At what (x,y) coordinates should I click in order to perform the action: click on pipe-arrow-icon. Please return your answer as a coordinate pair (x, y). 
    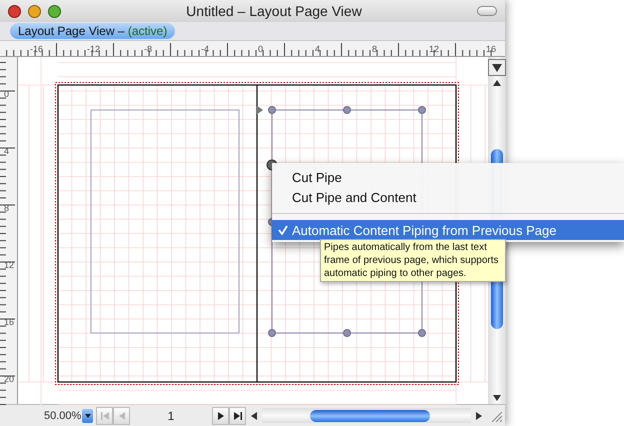
    Looking at the image, I should click on (259, 110).